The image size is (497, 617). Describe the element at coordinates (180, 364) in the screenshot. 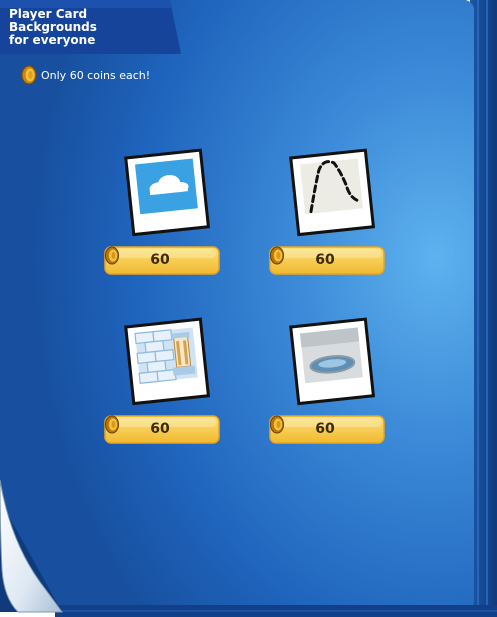

I see `igloo-wall-thumbnail` at that location.